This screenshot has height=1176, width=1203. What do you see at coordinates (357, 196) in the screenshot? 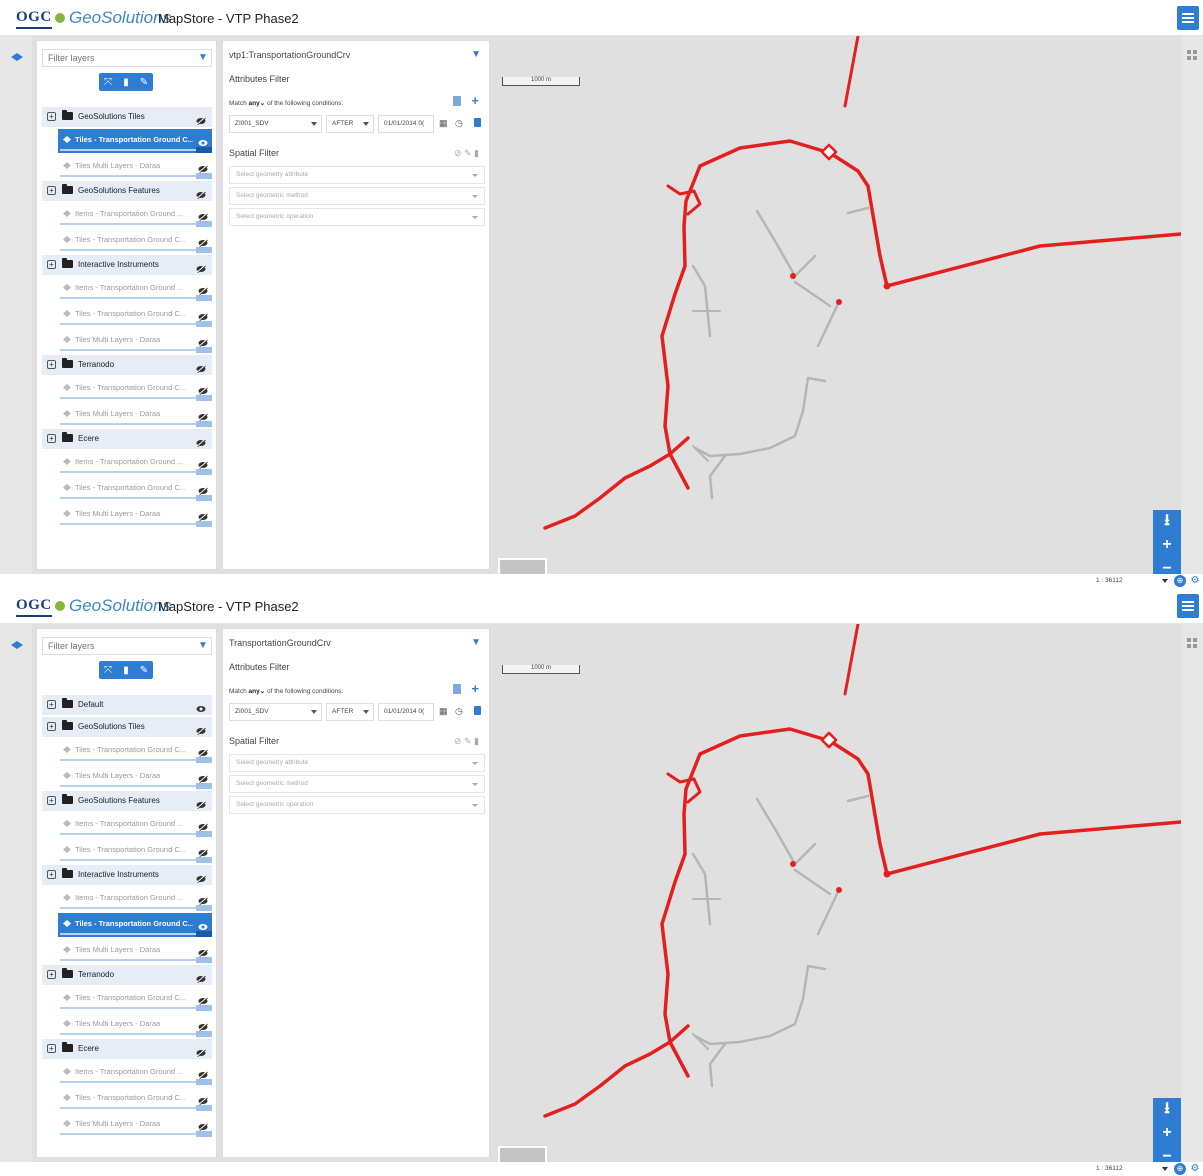
I see `geometric-method-select: Select geometric method` at bounding box center [357, 196].